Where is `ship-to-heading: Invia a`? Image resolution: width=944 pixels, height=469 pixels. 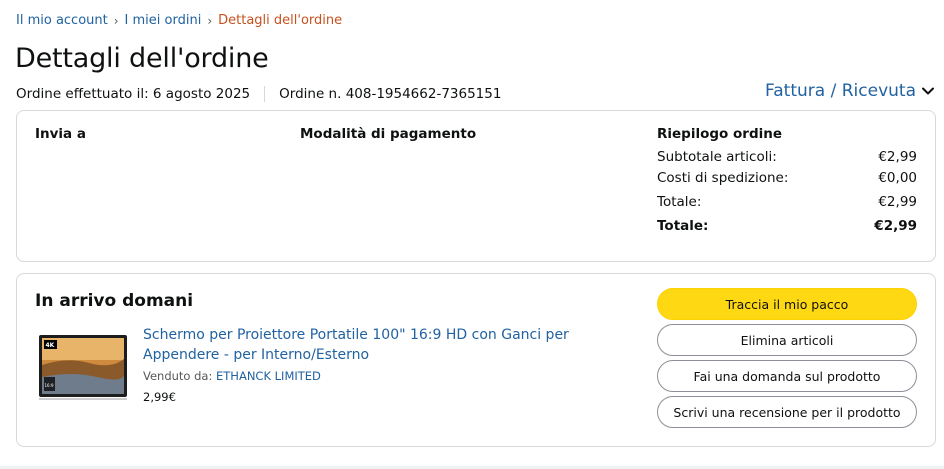
ship-to-heading: Invia a is located at coordinates (60, 134).